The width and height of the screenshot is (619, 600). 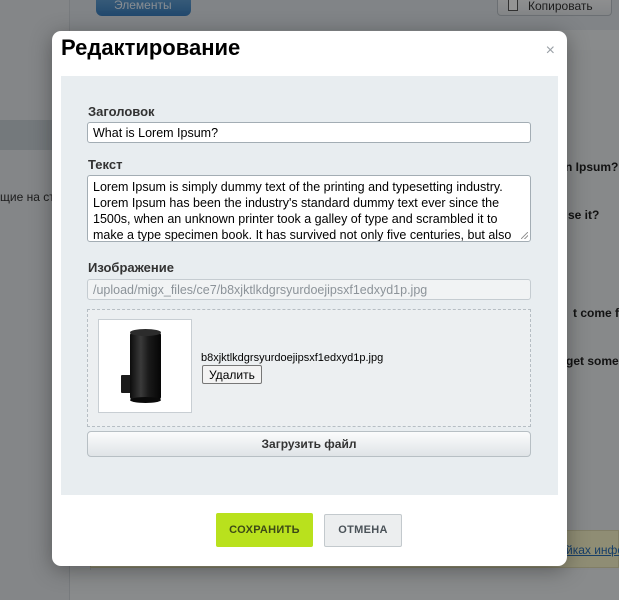 What do you see at coordinates (151, 47) in the screenshot?
I see `dialog-title: Редактирование` at bounding box center [151, 47].